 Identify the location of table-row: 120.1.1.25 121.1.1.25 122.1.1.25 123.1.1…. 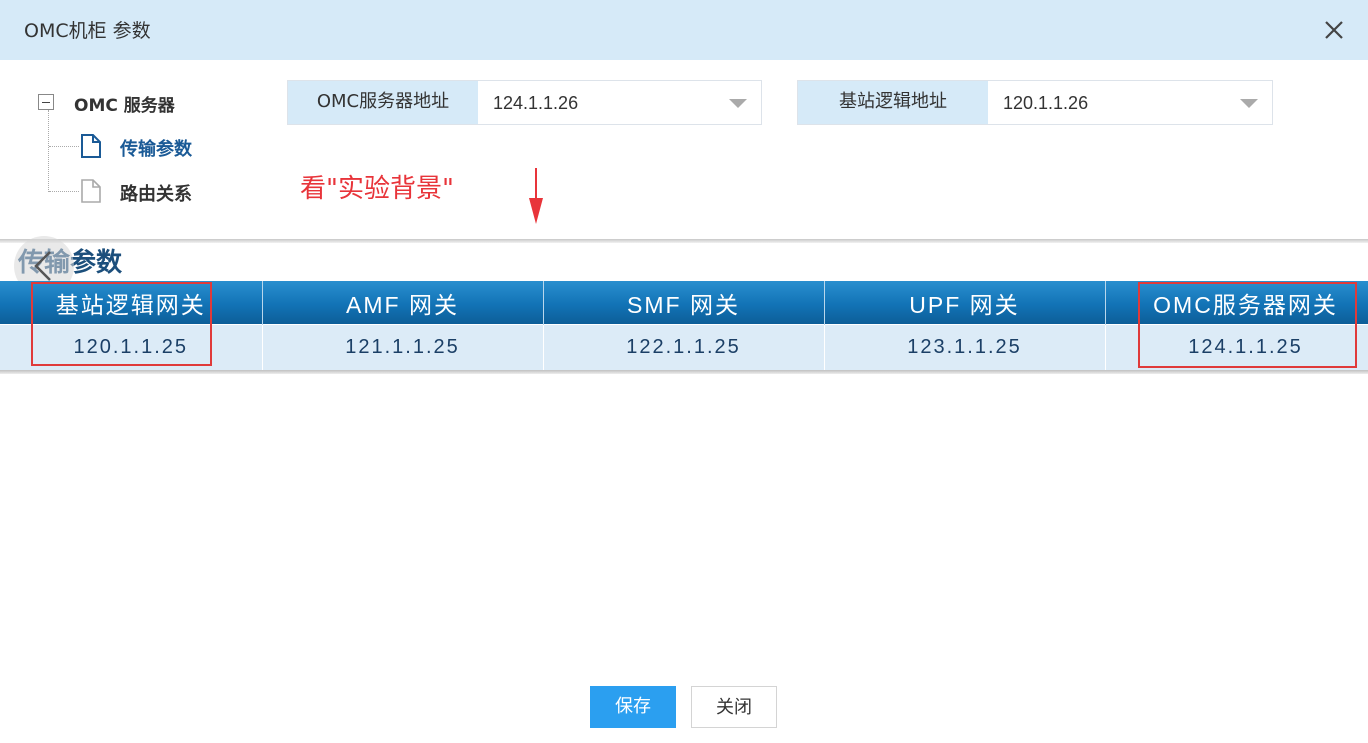
(684, 347).